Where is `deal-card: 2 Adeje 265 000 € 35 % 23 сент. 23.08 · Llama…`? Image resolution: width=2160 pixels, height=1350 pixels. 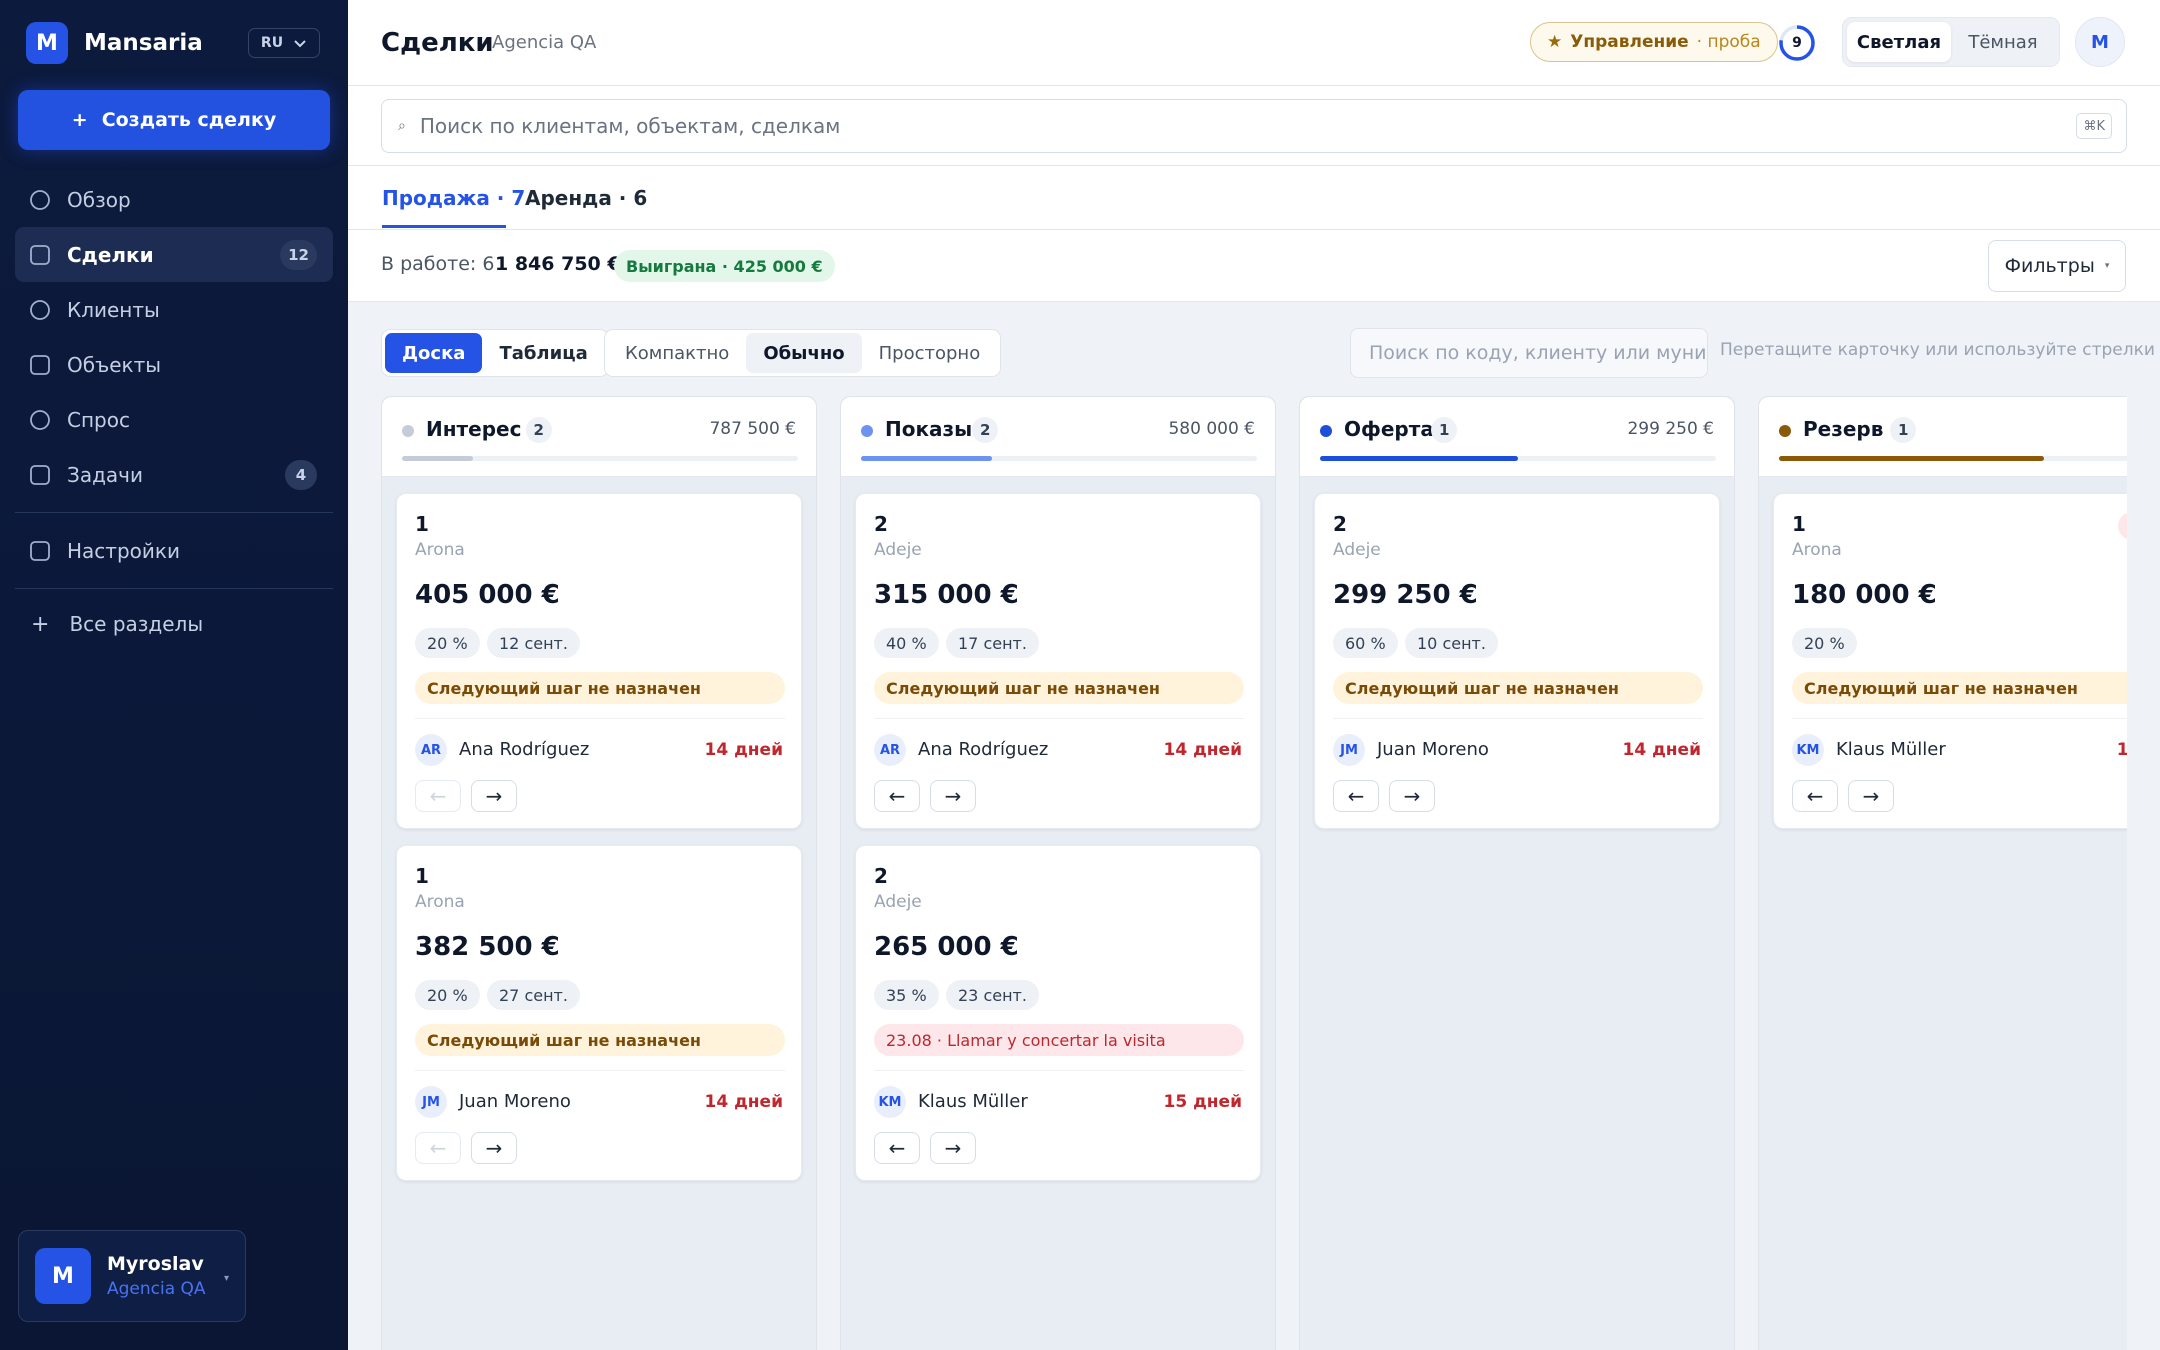 deal-card: 2 Adeje 265 000 € 35 % 23 сент. 23.08 · Llama… is located at coordinates (1058, 1013).